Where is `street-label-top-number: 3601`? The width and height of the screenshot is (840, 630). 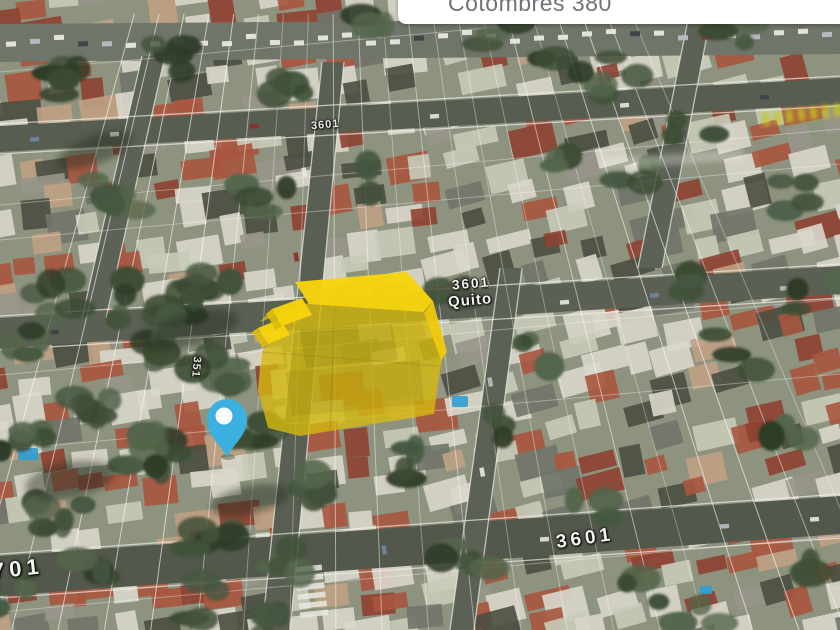 street-label-top-number: 3601 is located at coordinates (325, 125).